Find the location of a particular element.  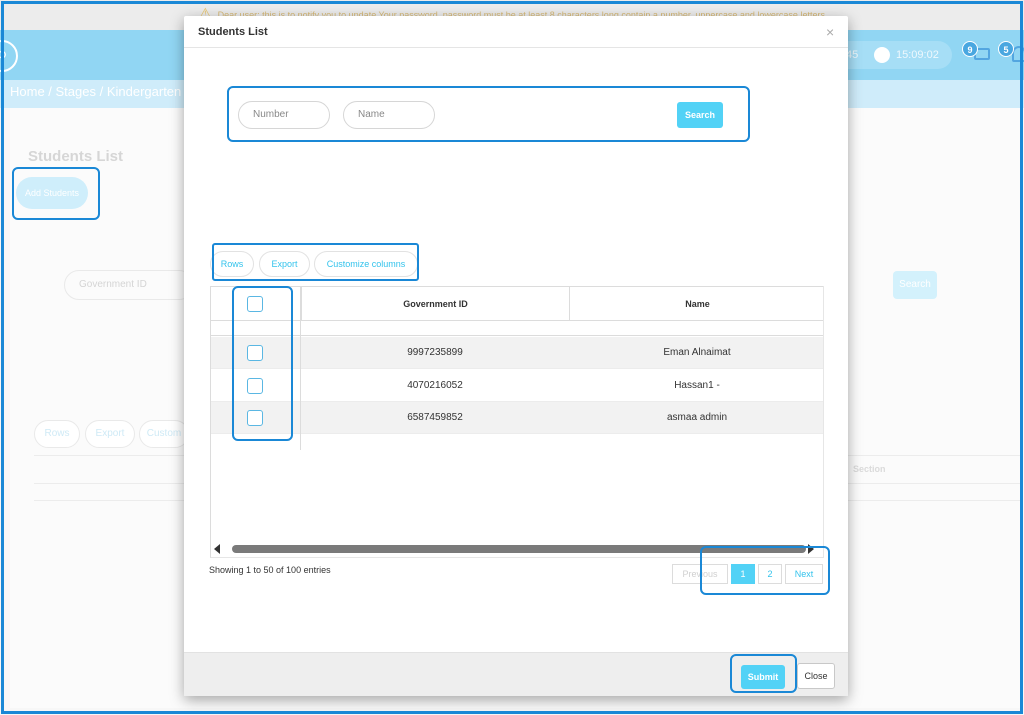

toolbar-highlight is located at coordinates (315, 262).